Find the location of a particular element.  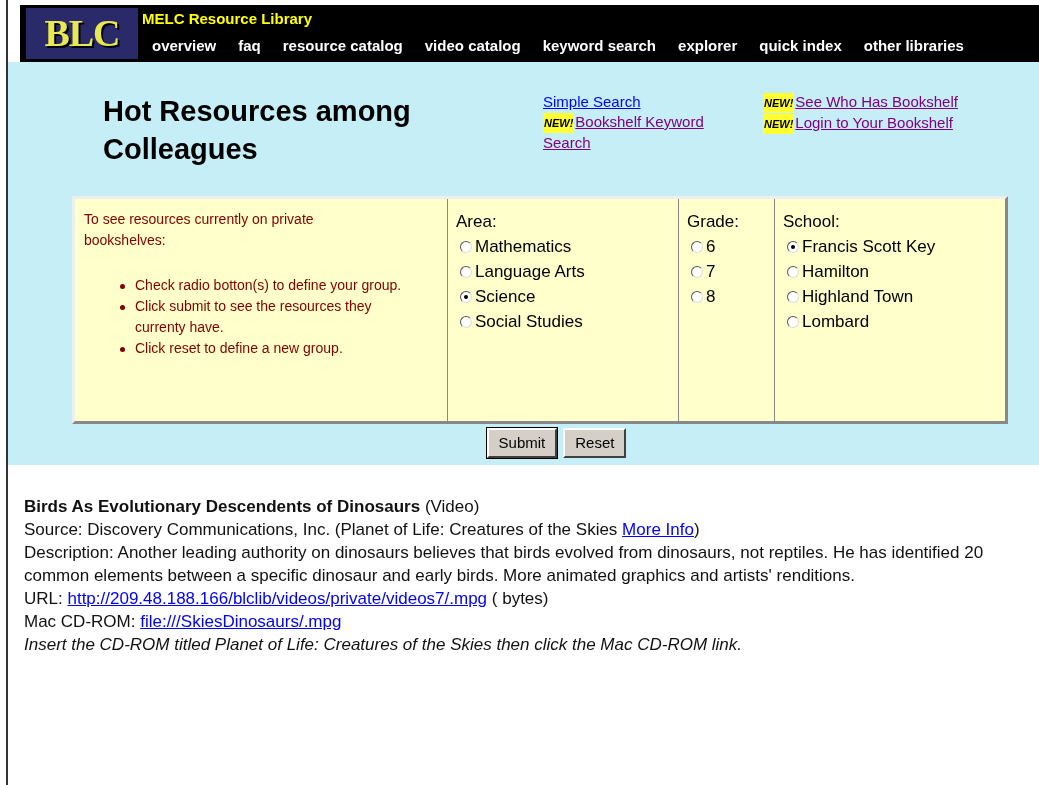

nav-link: explorer is located at coordinates (708, 46).